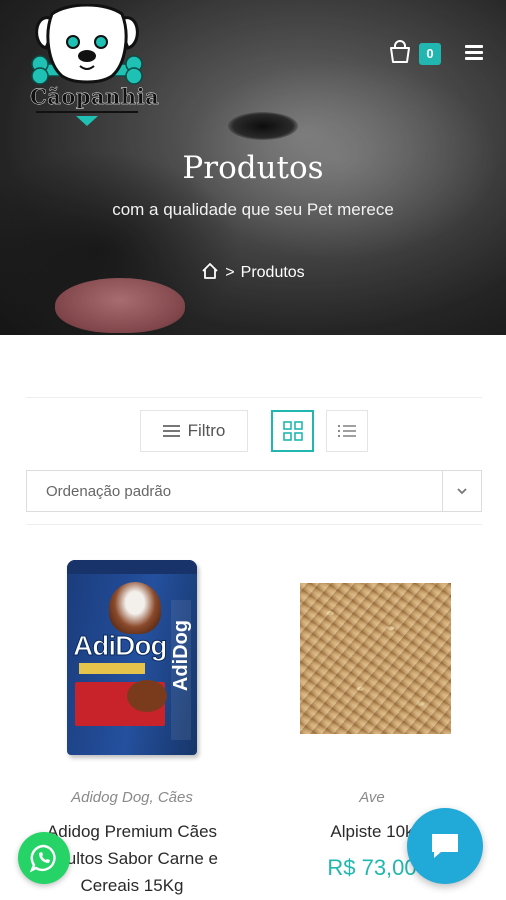 This screenshot has width=506, height=900. I want to click on list-view-icon, so click(347, 431).